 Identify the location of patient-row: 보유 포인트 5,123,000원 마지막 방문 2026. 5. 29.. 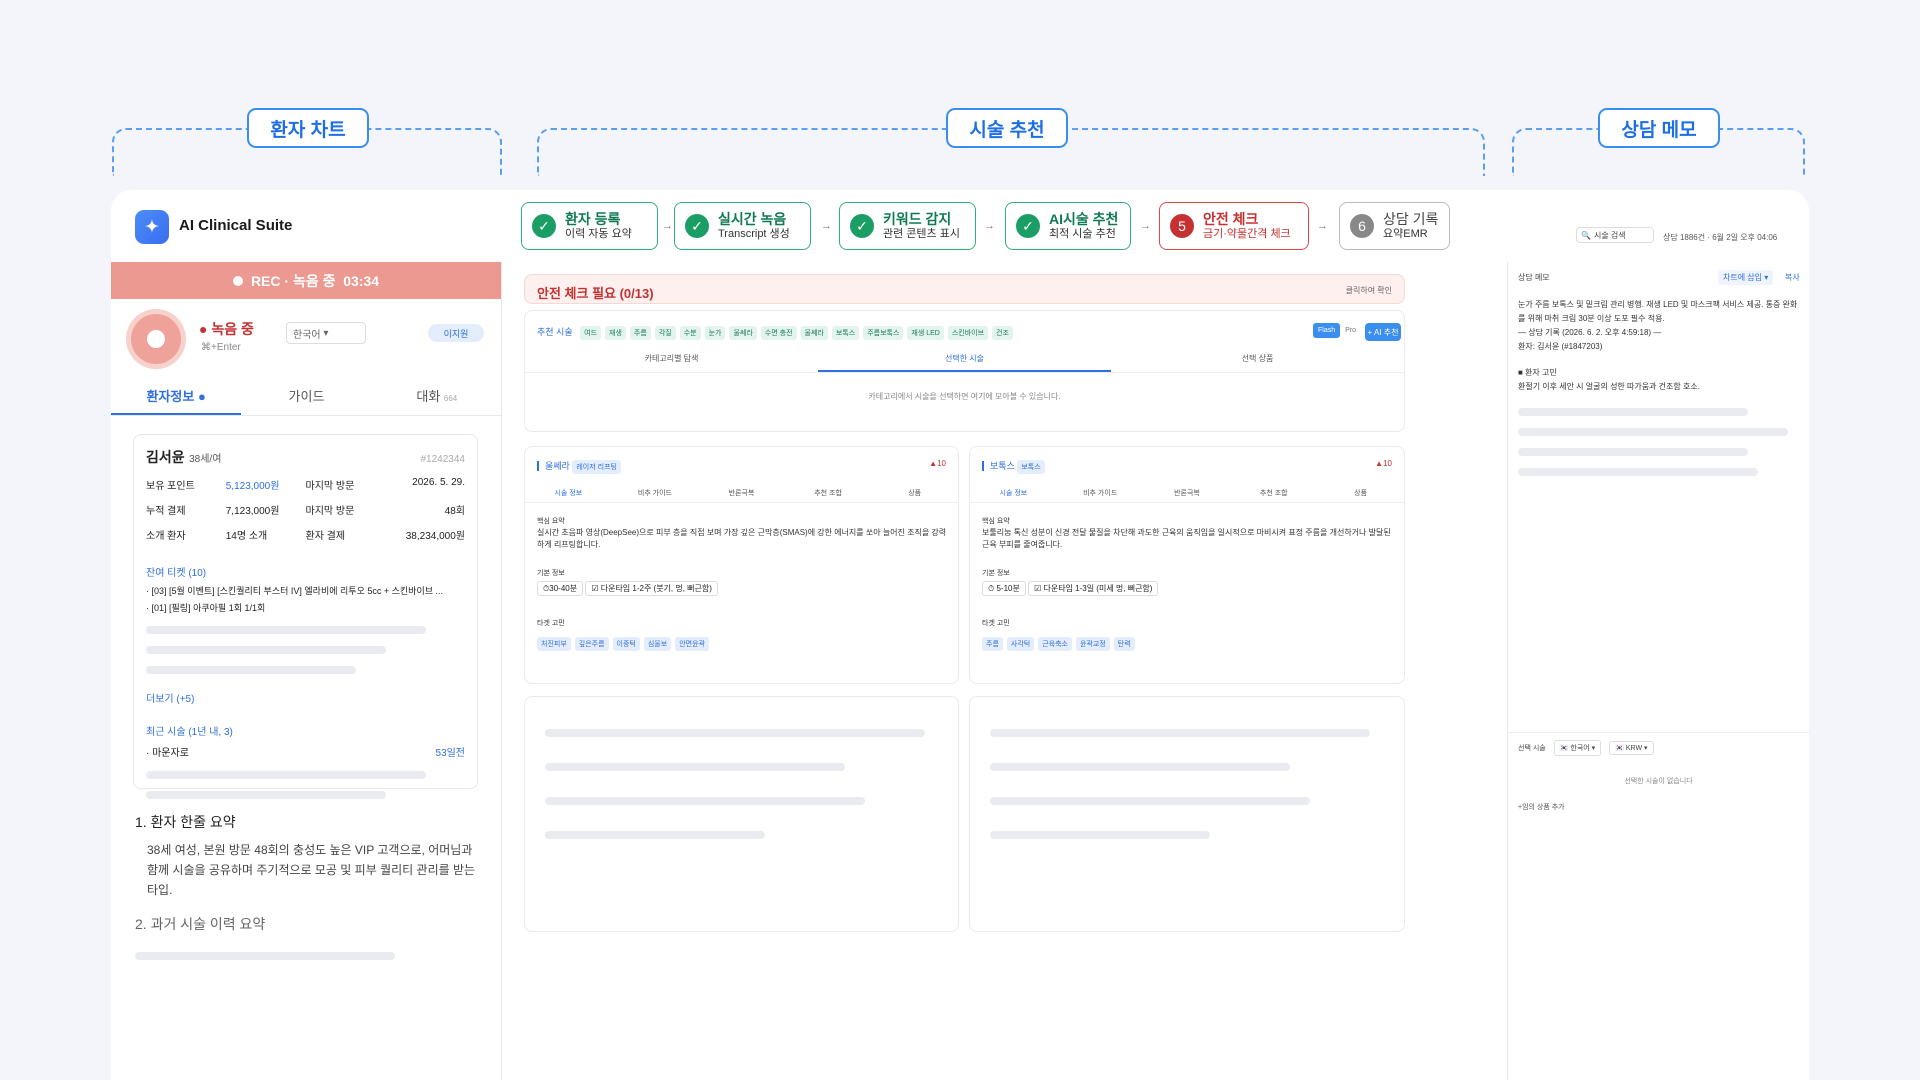
(305, 484).